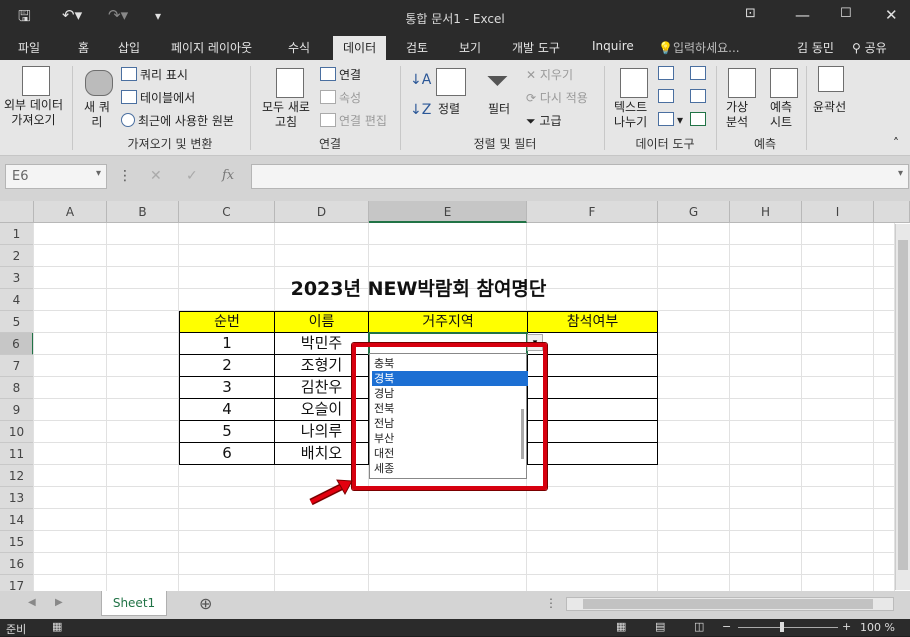 The height and width of the screenshot is (637, 910). Describe the element at coordinates (499, 108) in the screenshot. I see `filter-button: 필터` at that location.